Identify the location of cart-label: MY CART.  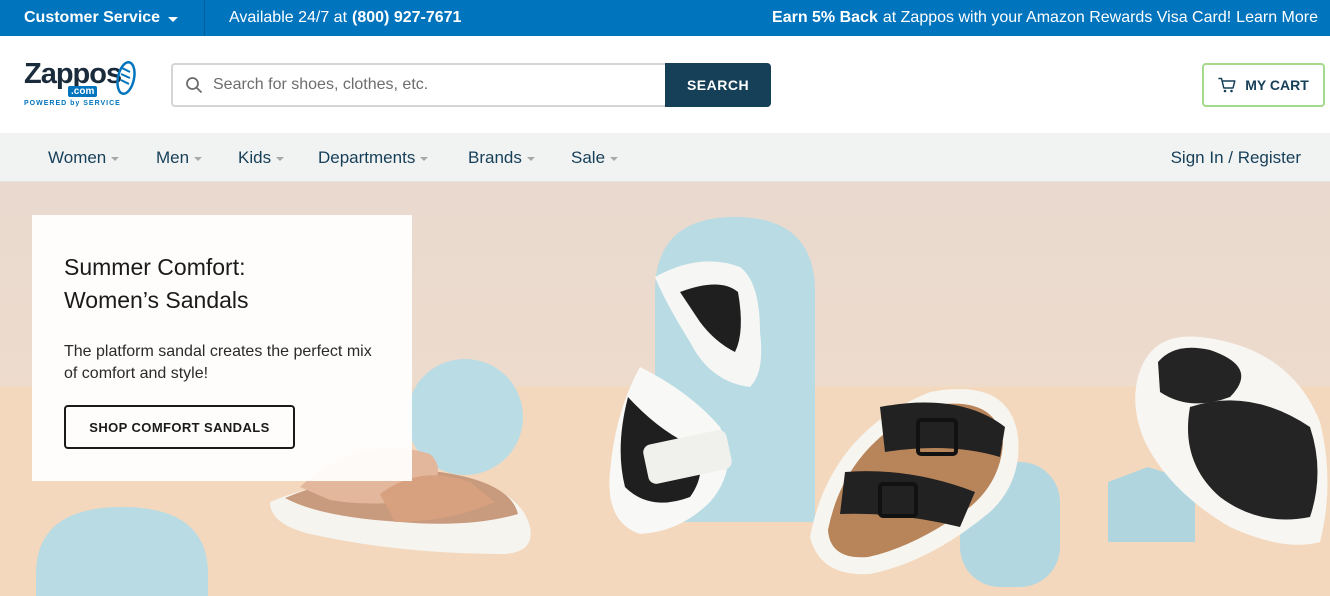
(1277, 85).